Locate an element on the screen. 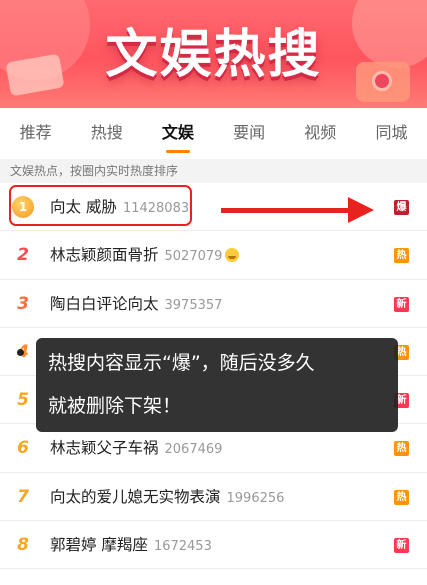 This screenshot has width=427, height=585. list-item-count: 2067469 is located at coordinates (193, 450).